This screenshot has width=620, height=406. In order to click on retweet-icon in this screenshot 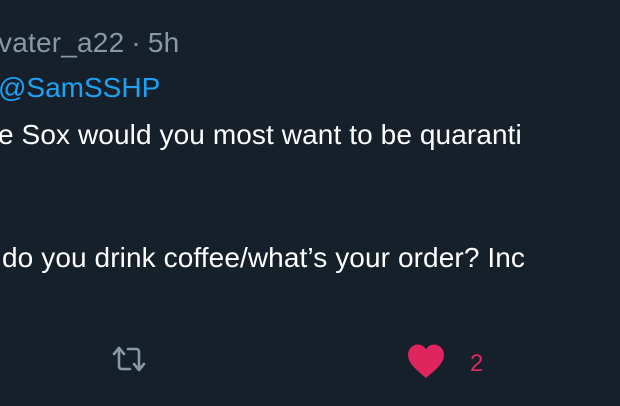, I will do `click(129, 361)`.